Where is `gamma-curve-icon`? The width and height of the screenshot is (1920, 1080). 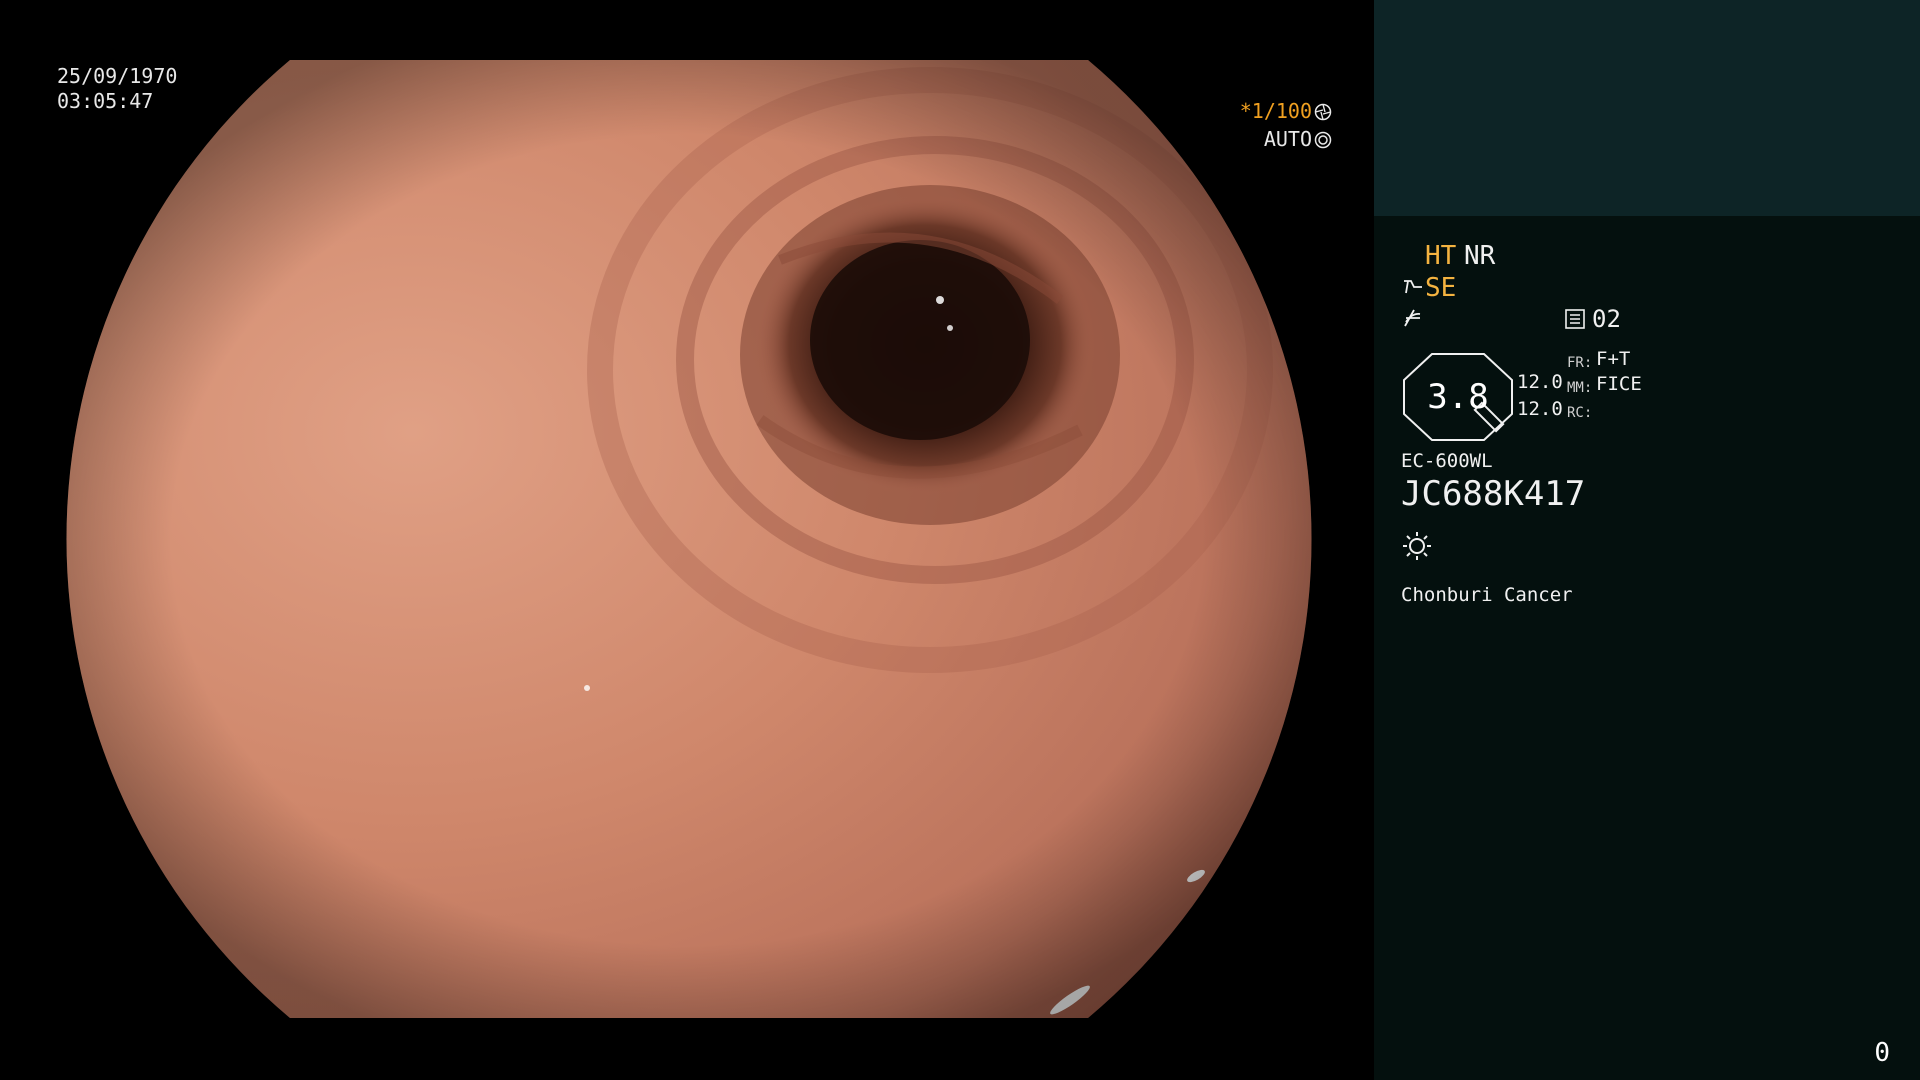 gamma-curve-icon is located at coordinates (1412, 318).